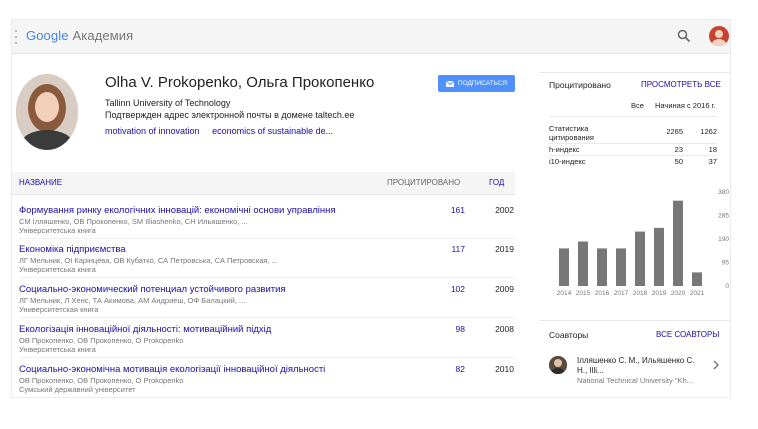 The height and width of the screenshot is (429, 758). I want to click on stat-label: i10-индекс, so click(567, 161).